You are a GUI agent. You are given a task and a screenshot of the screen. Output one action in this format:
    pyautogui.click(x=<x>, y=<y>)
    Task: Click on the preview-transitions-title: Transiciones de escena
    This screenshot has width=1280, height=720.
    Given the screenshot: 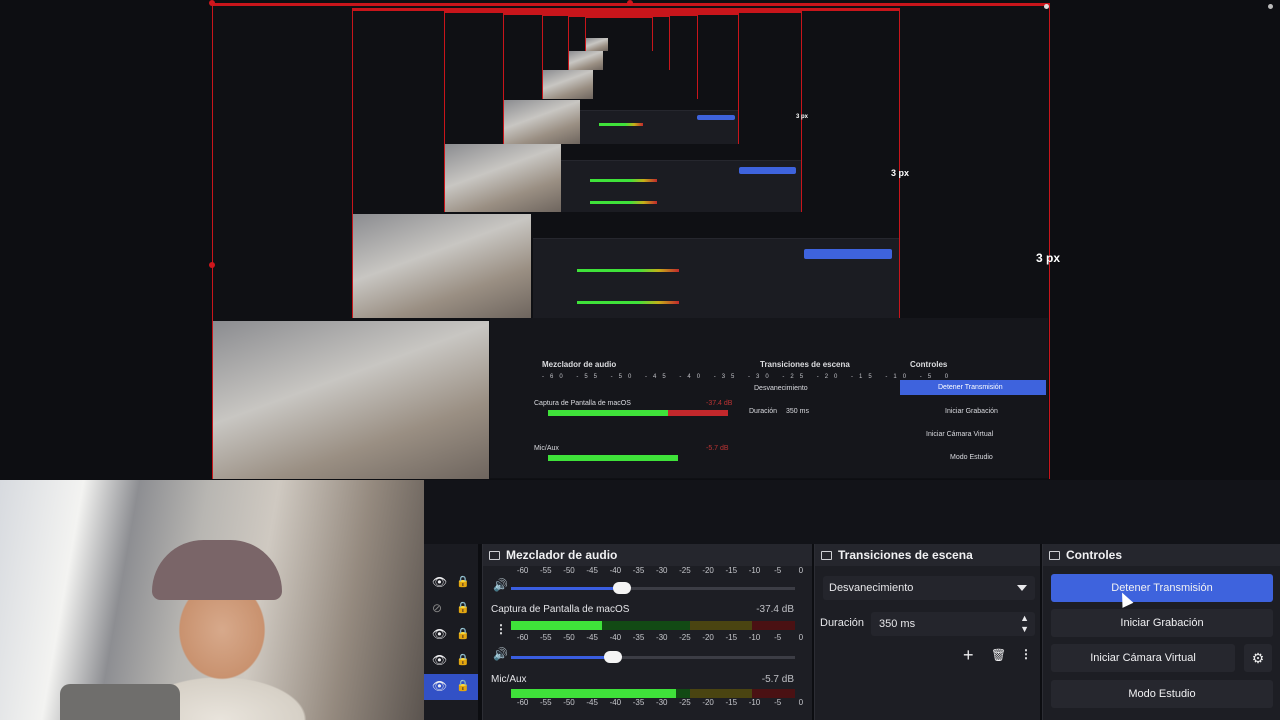 What is the action you would take?
    pyautogui.click(x=805, y=364)
    